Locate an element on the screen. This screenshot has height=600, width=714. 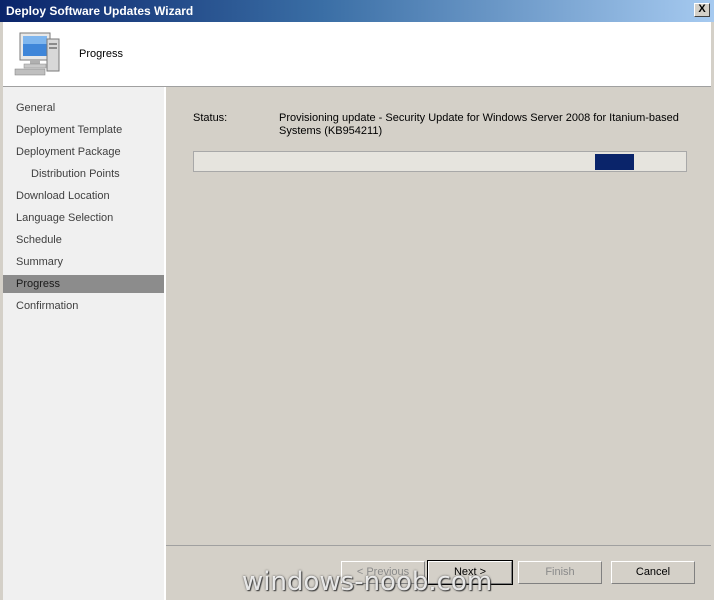
wizard-header: Progress is located at coordinates (357, 54).